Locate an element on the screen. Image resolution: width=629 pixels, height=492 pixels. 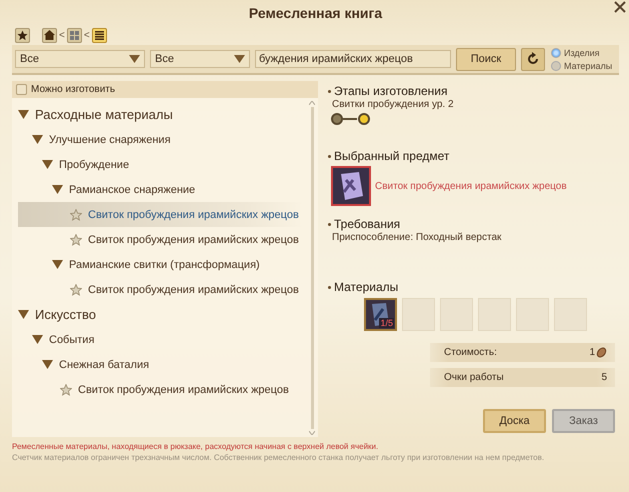
action-button: Доска is located at coordinates (514, 421).